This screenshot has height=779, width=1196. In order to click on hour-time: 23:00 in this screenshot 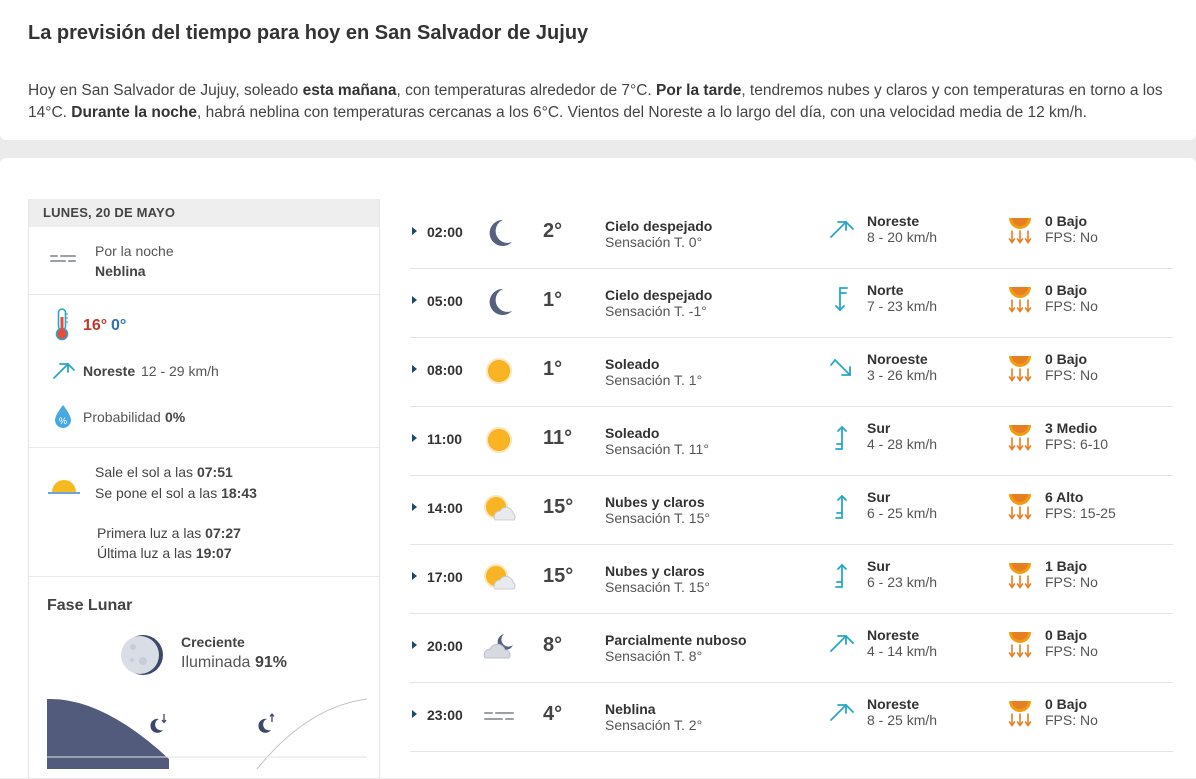, I will do `click(445, 715)`.